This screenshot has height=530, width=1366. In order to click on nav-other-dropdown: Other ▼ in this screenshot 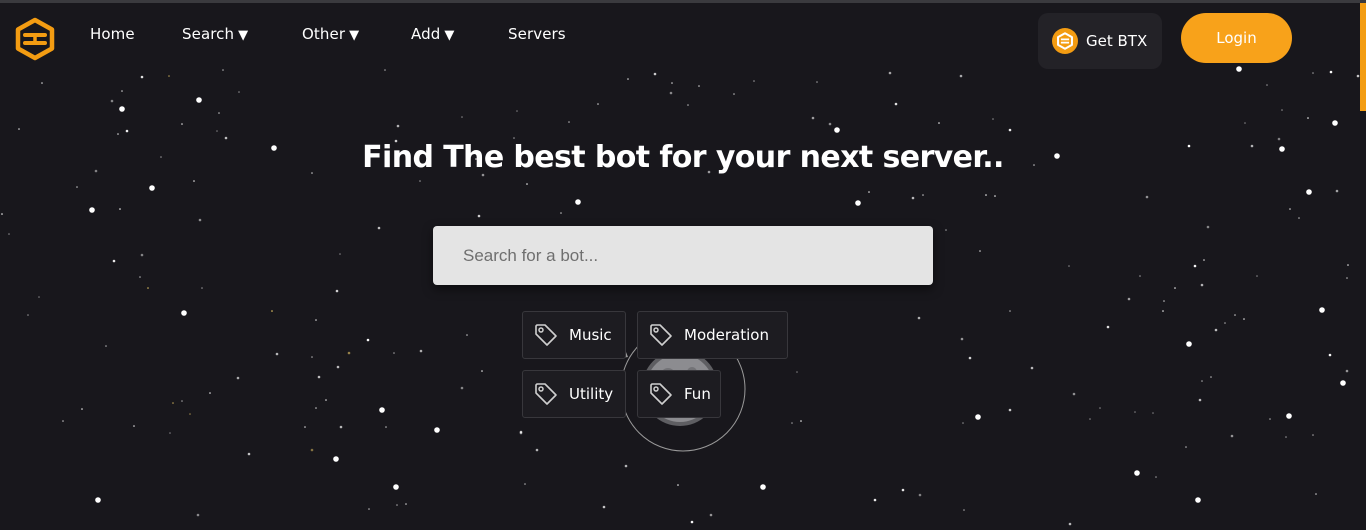, I will do `click(330, 34)`.